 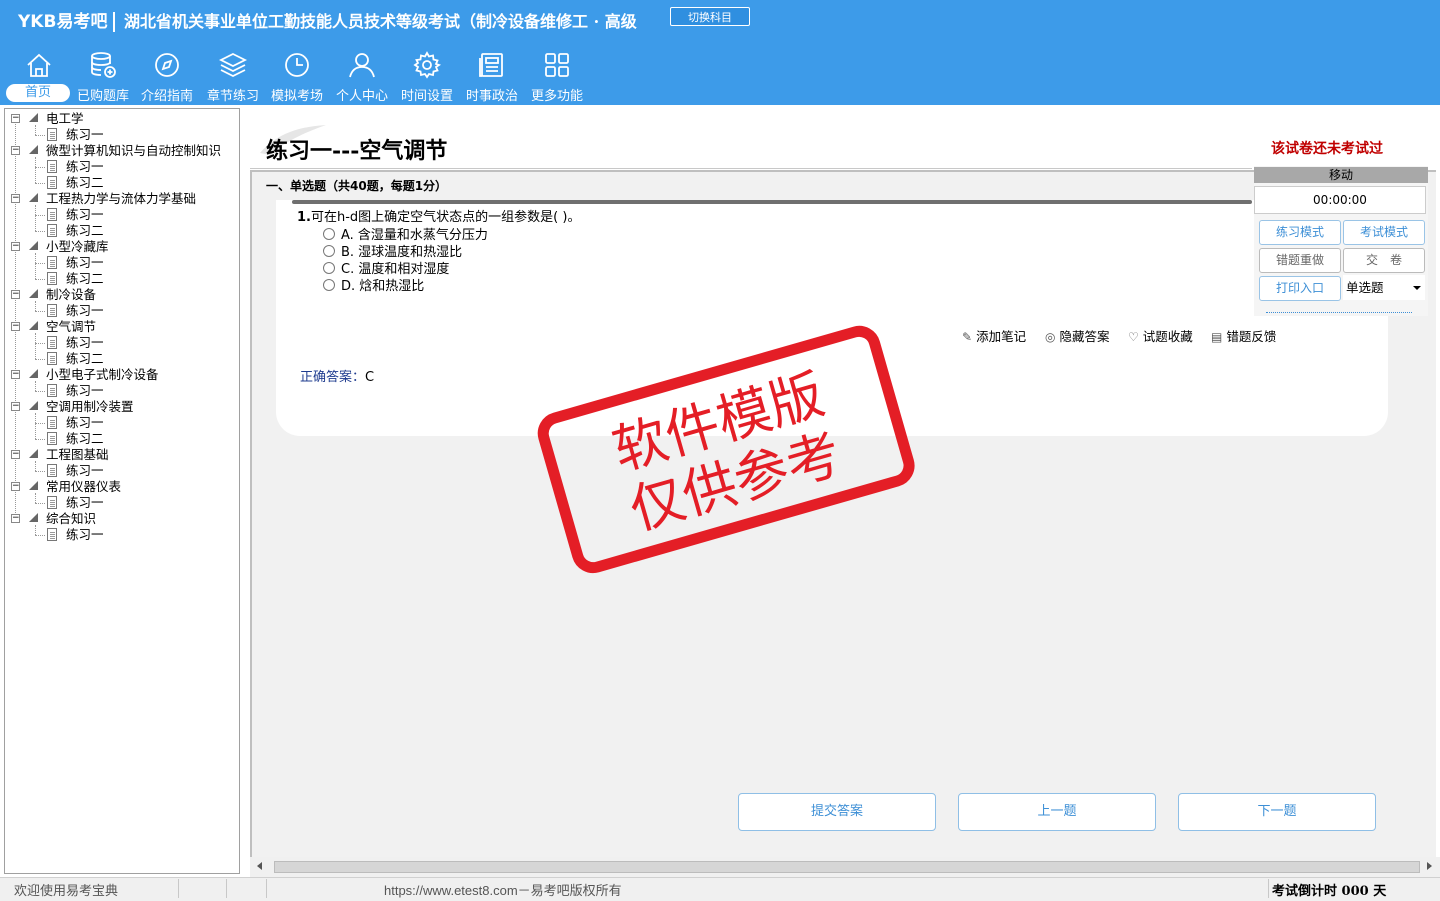 What do you see at coordinates (1251, 336) in the screenshot?
I see `tool-label: 错题反馈` at bounding box center [1251, 336].